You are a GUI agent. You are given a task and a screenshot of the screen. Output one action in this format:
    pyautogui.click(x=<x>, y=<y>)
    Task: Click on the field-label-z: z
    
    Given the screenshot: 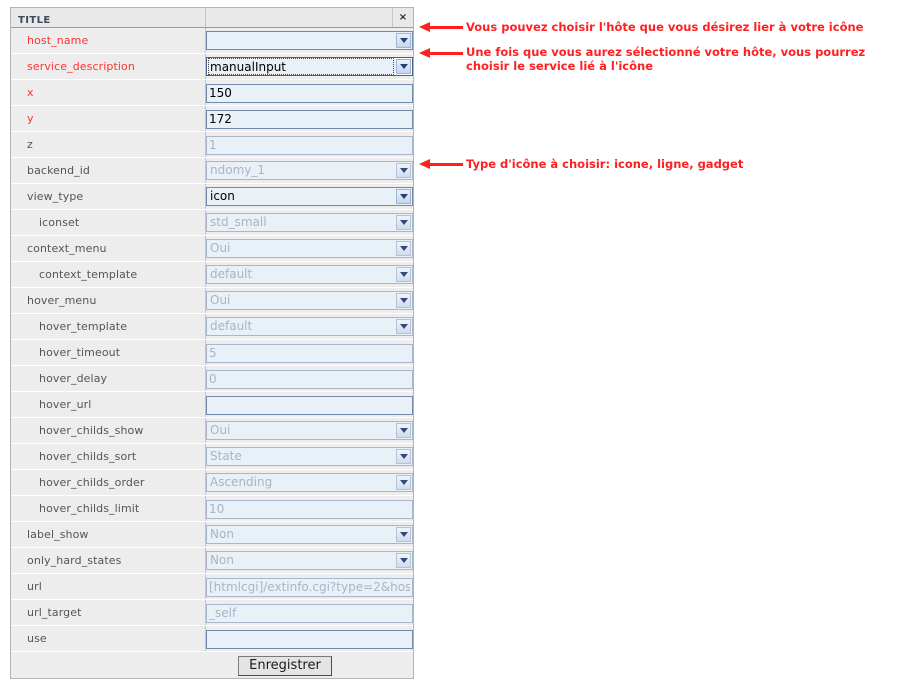 What is the action you would take?
    pyautogui.click(x=30, y=144)
    